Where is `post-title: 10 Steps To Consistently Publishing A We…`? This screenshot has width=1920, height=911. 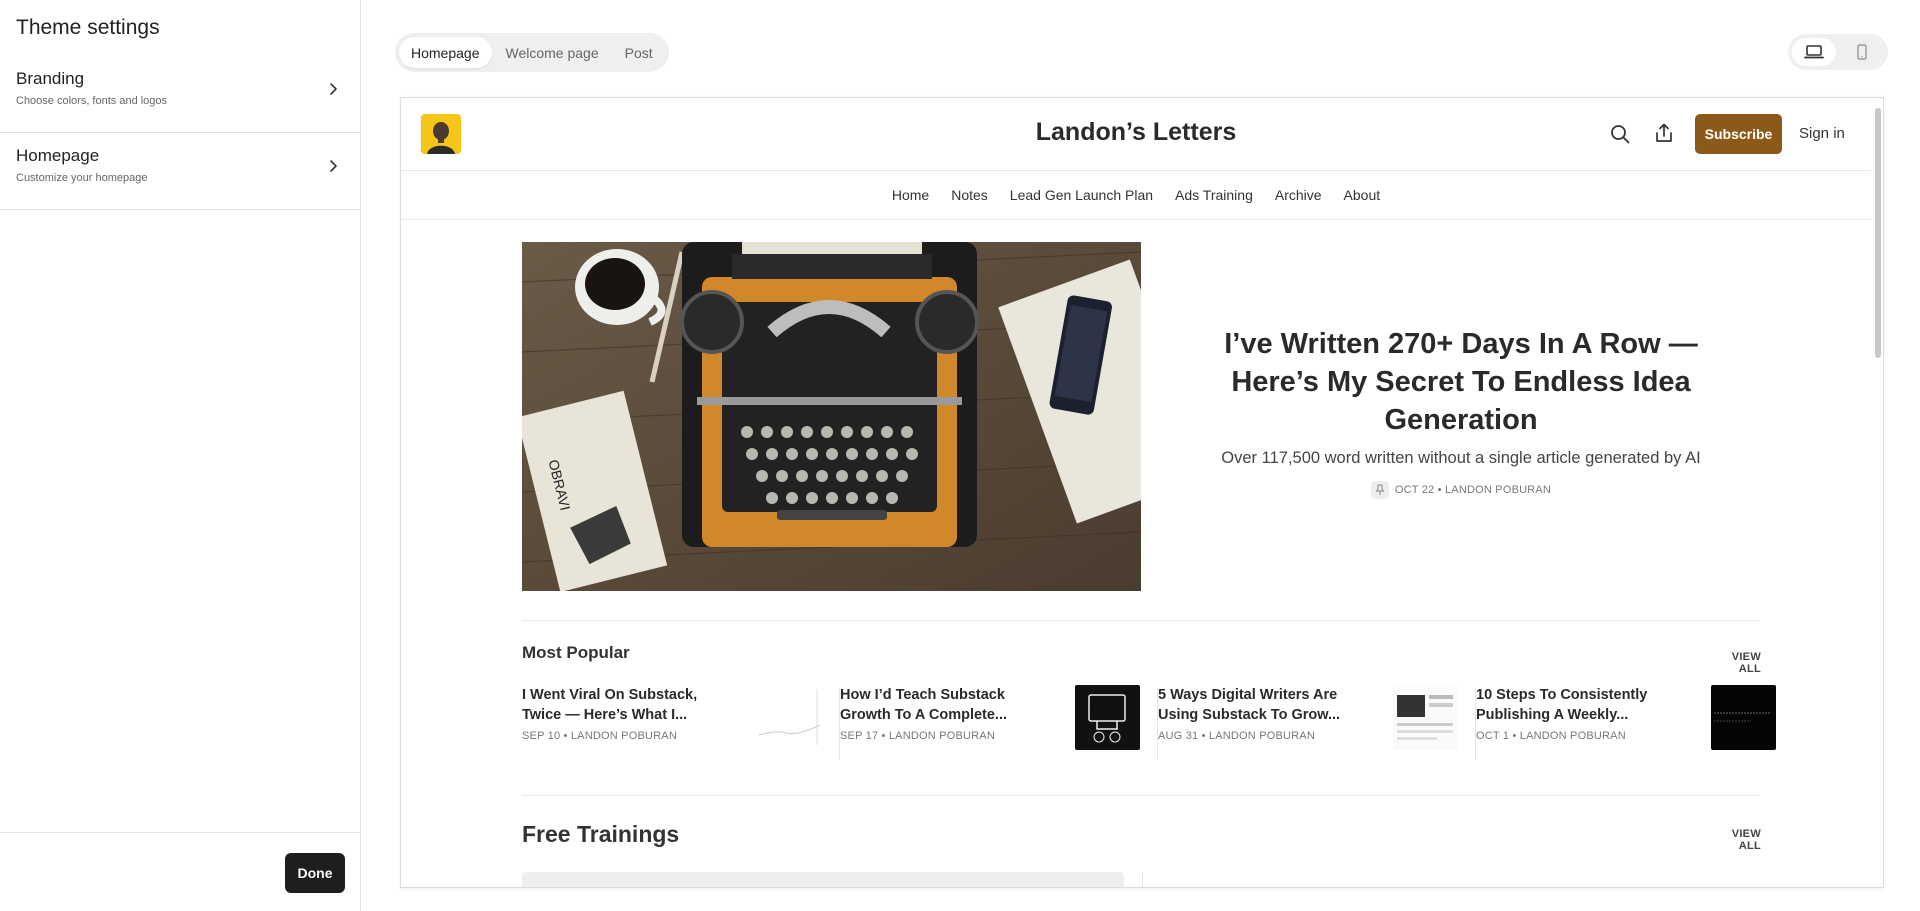
post-title: 10 Steps To Consistently Publishing A We… is located at coordinates (1562, 705).